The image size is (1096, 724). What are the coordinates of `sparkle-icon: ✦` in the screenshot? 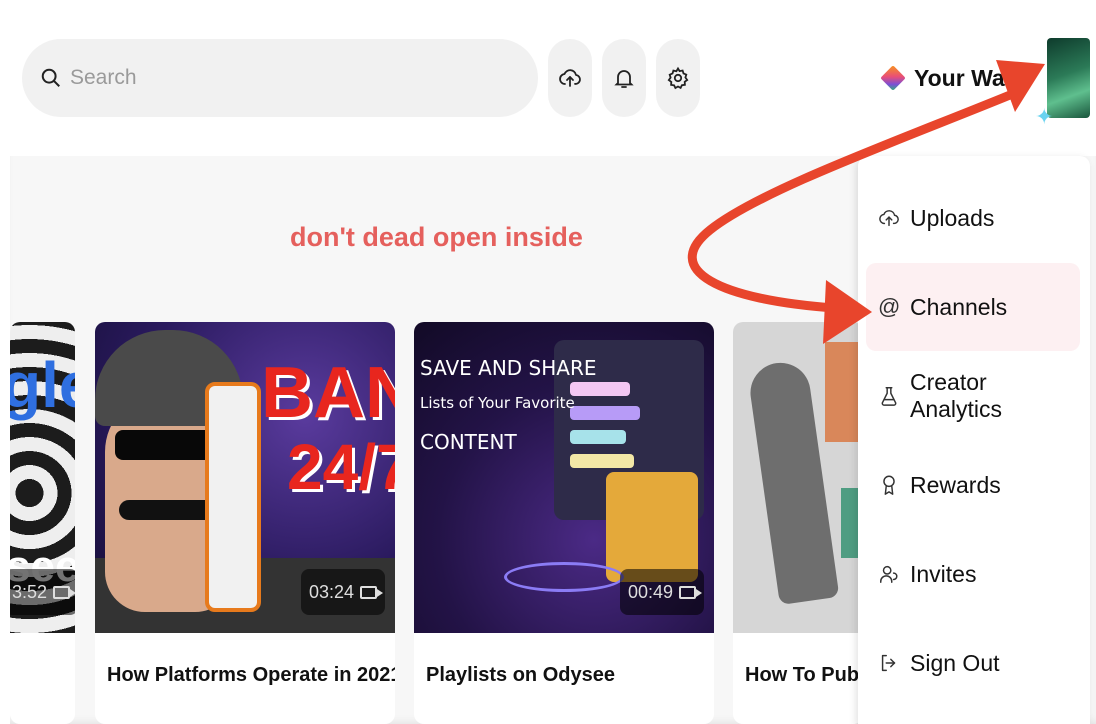 It's located at (1044, 116).